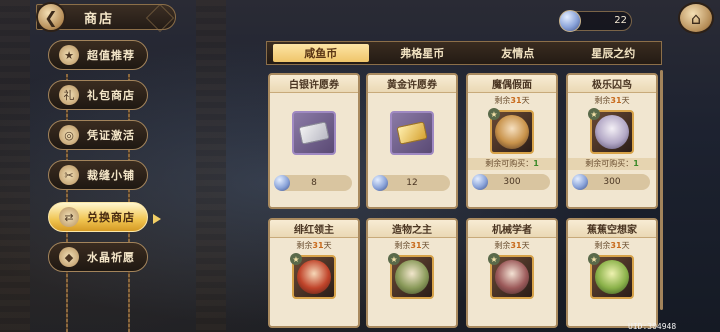 This screenshot has width=720, height=332. Describe the element at coordinates (423, 53) in the screenshot. I see `tab-fog-star-coin: 弗格星币` at that location.